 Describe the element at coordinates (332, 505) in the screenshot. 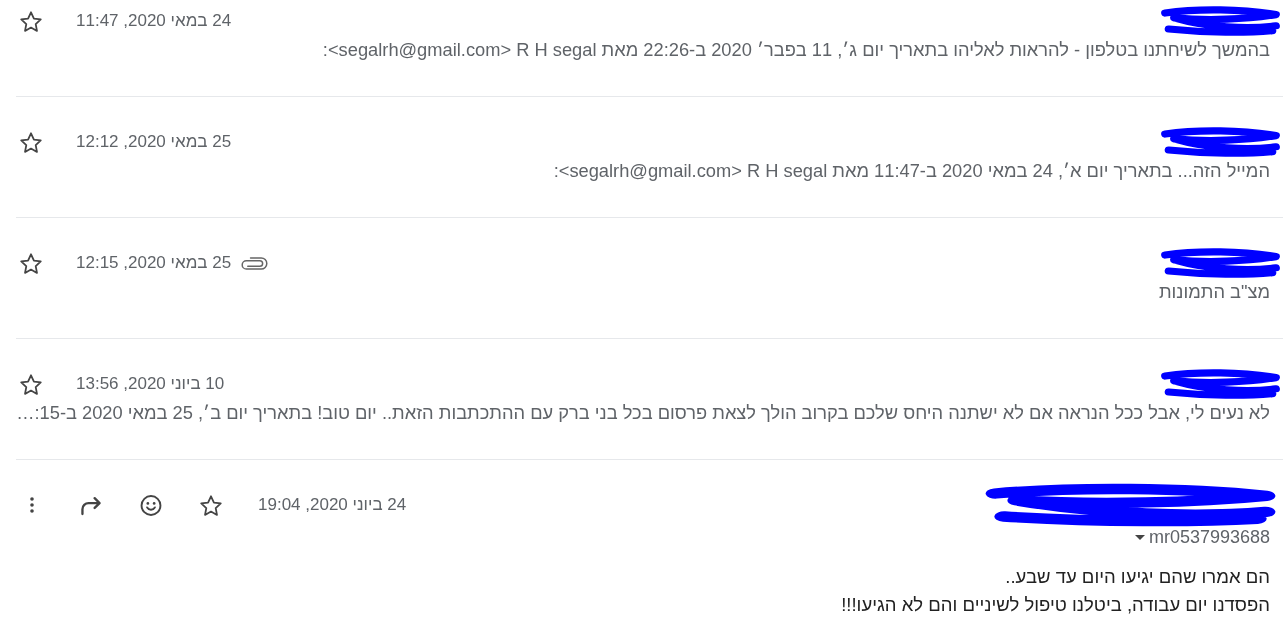

I see `message-date: 24 ביוני 2020, 19:04` at that location.